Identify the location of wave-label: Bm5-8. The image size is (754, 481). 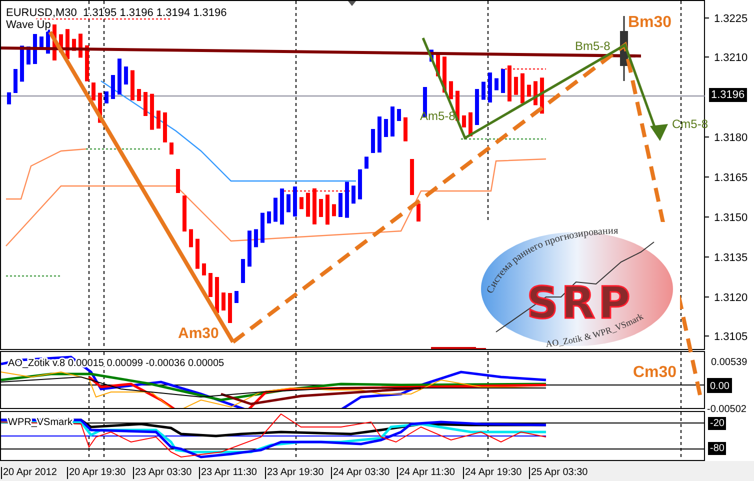
(592, 46).